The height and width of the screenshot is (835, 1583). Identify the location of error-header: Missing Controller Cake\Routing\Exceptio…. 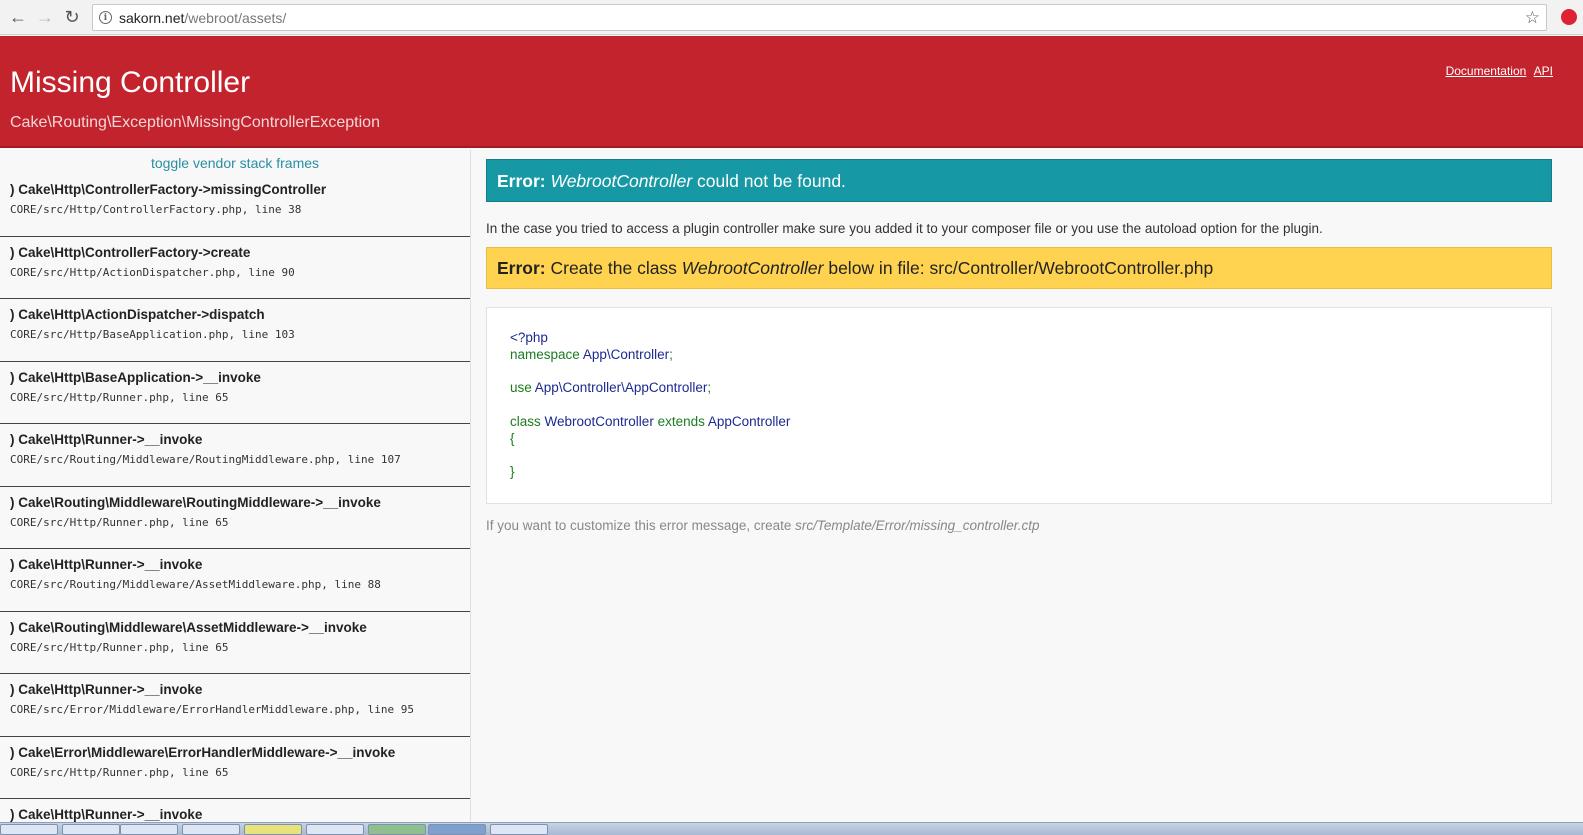
(791, 92).